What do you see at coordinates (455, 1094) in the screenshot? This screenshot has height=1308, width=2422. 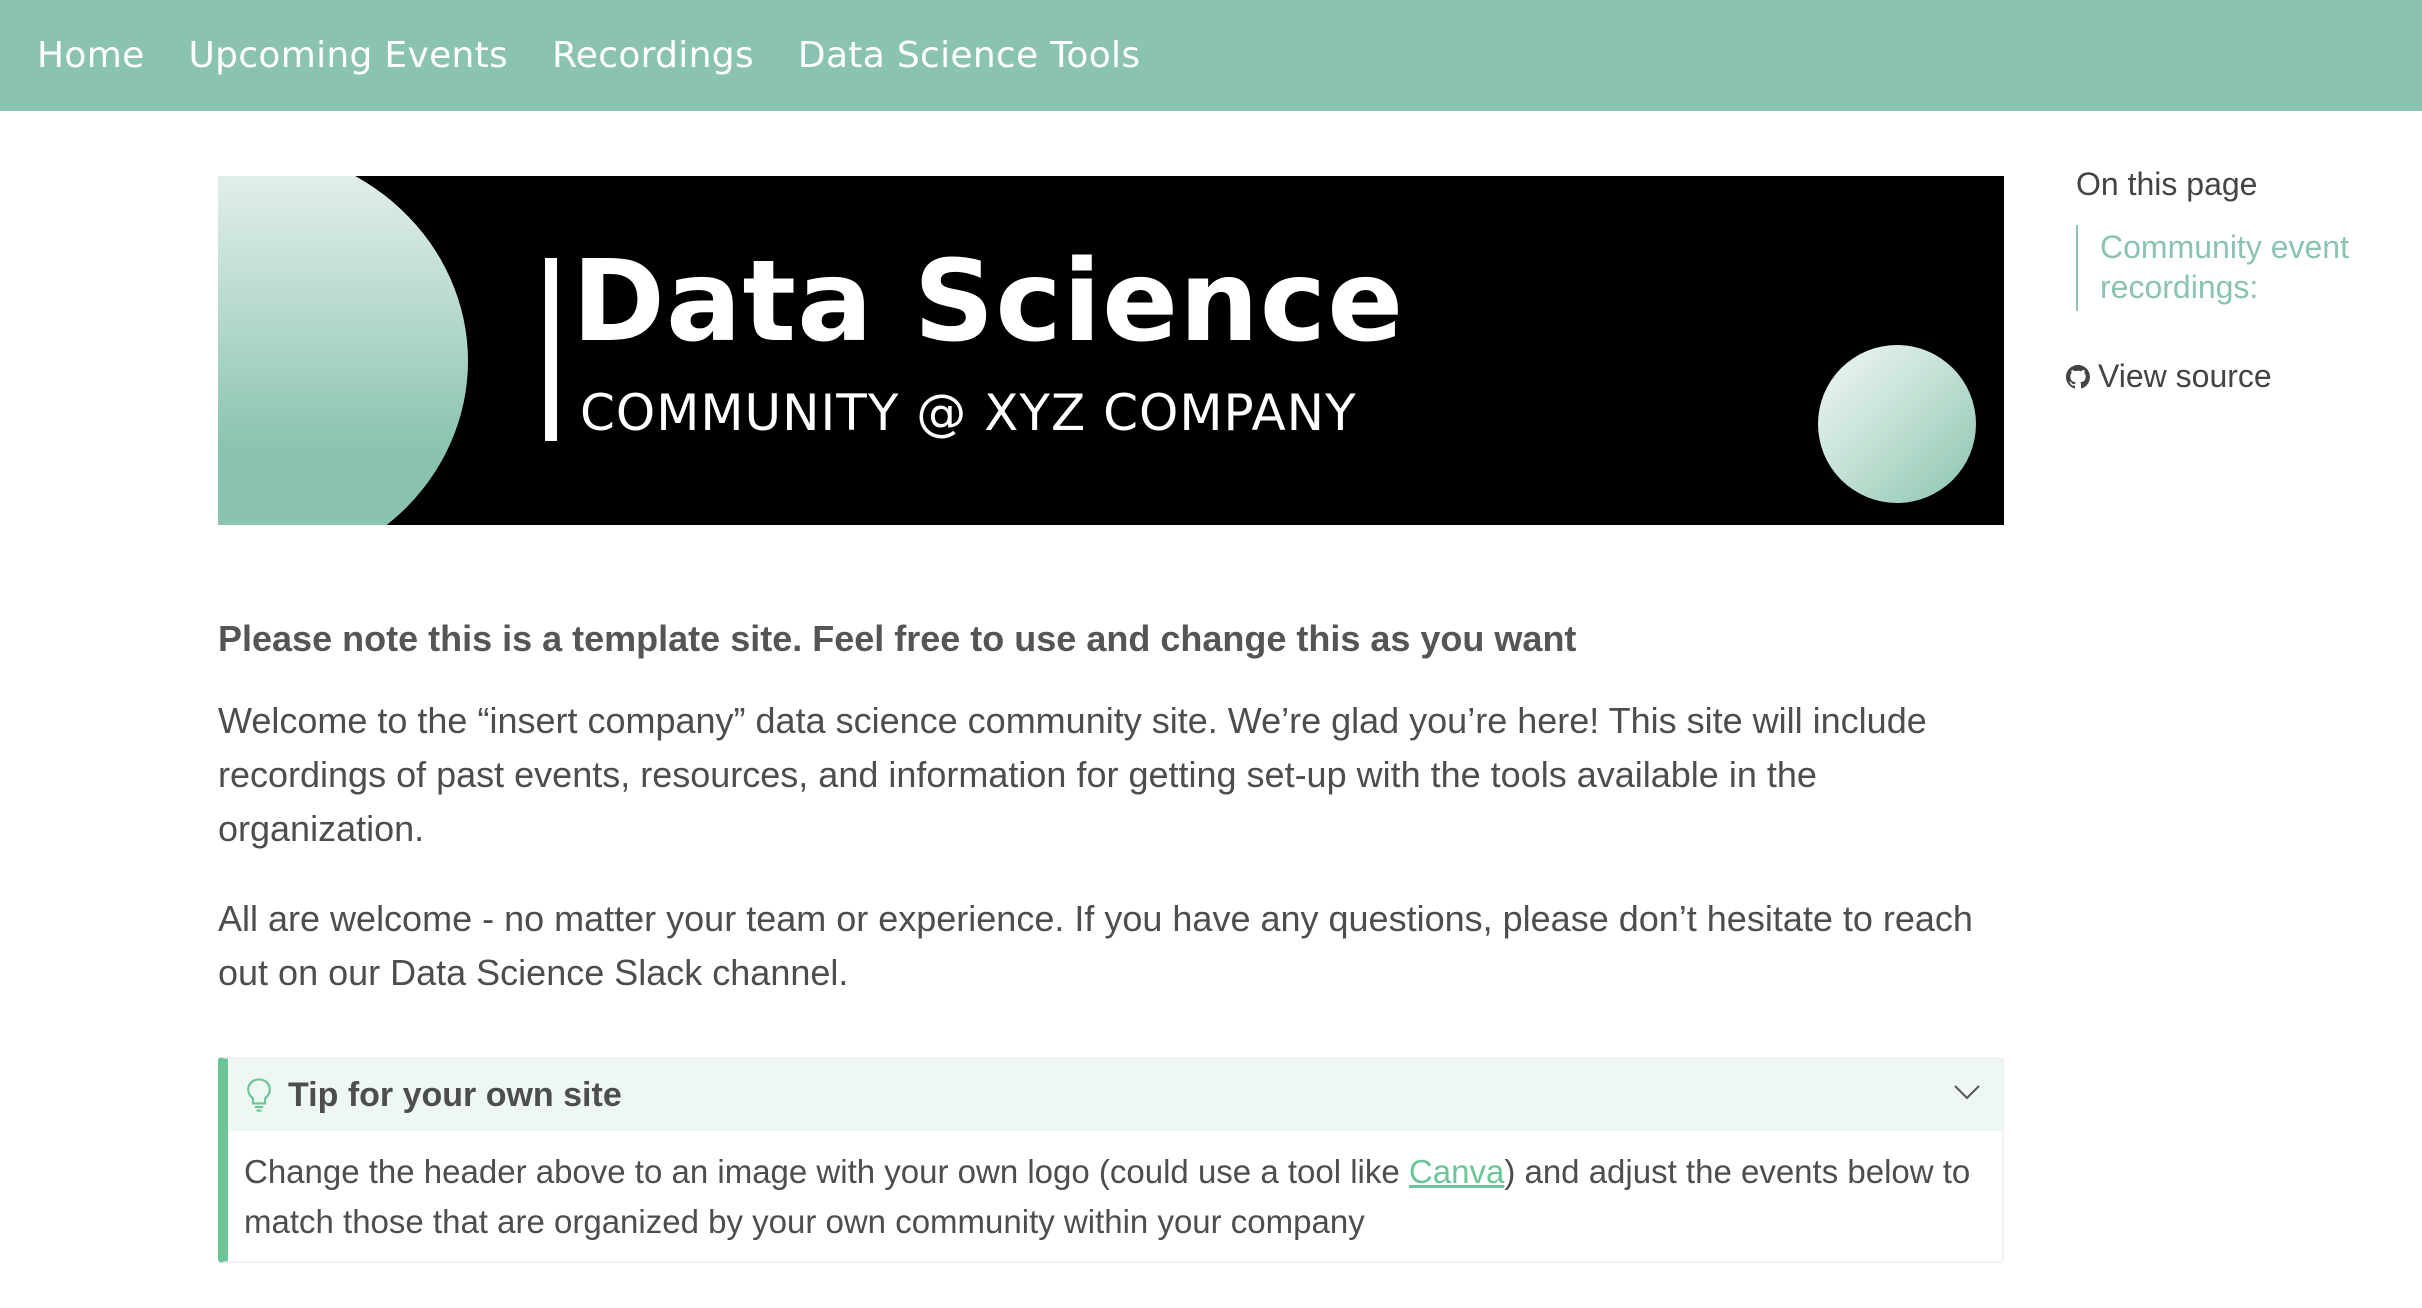 I see `tip-title: Tip for your own site` at bounding box center [455, 1094].